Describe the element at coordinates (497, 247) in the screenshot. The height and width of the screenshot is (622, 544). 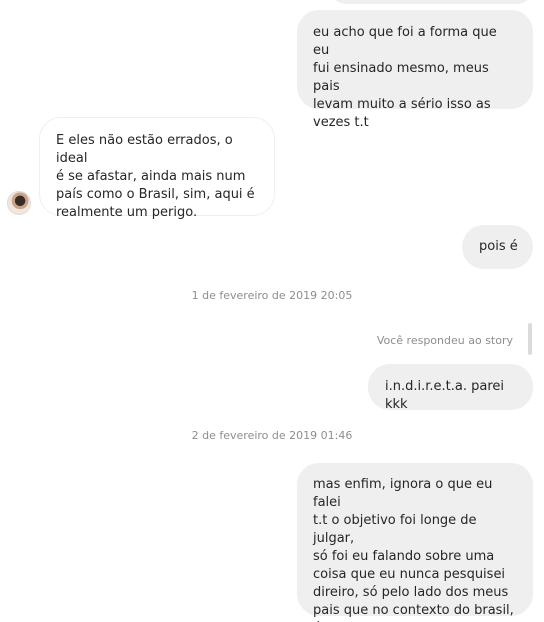
I see `outgoing-message-bubble: pois é` at that location.